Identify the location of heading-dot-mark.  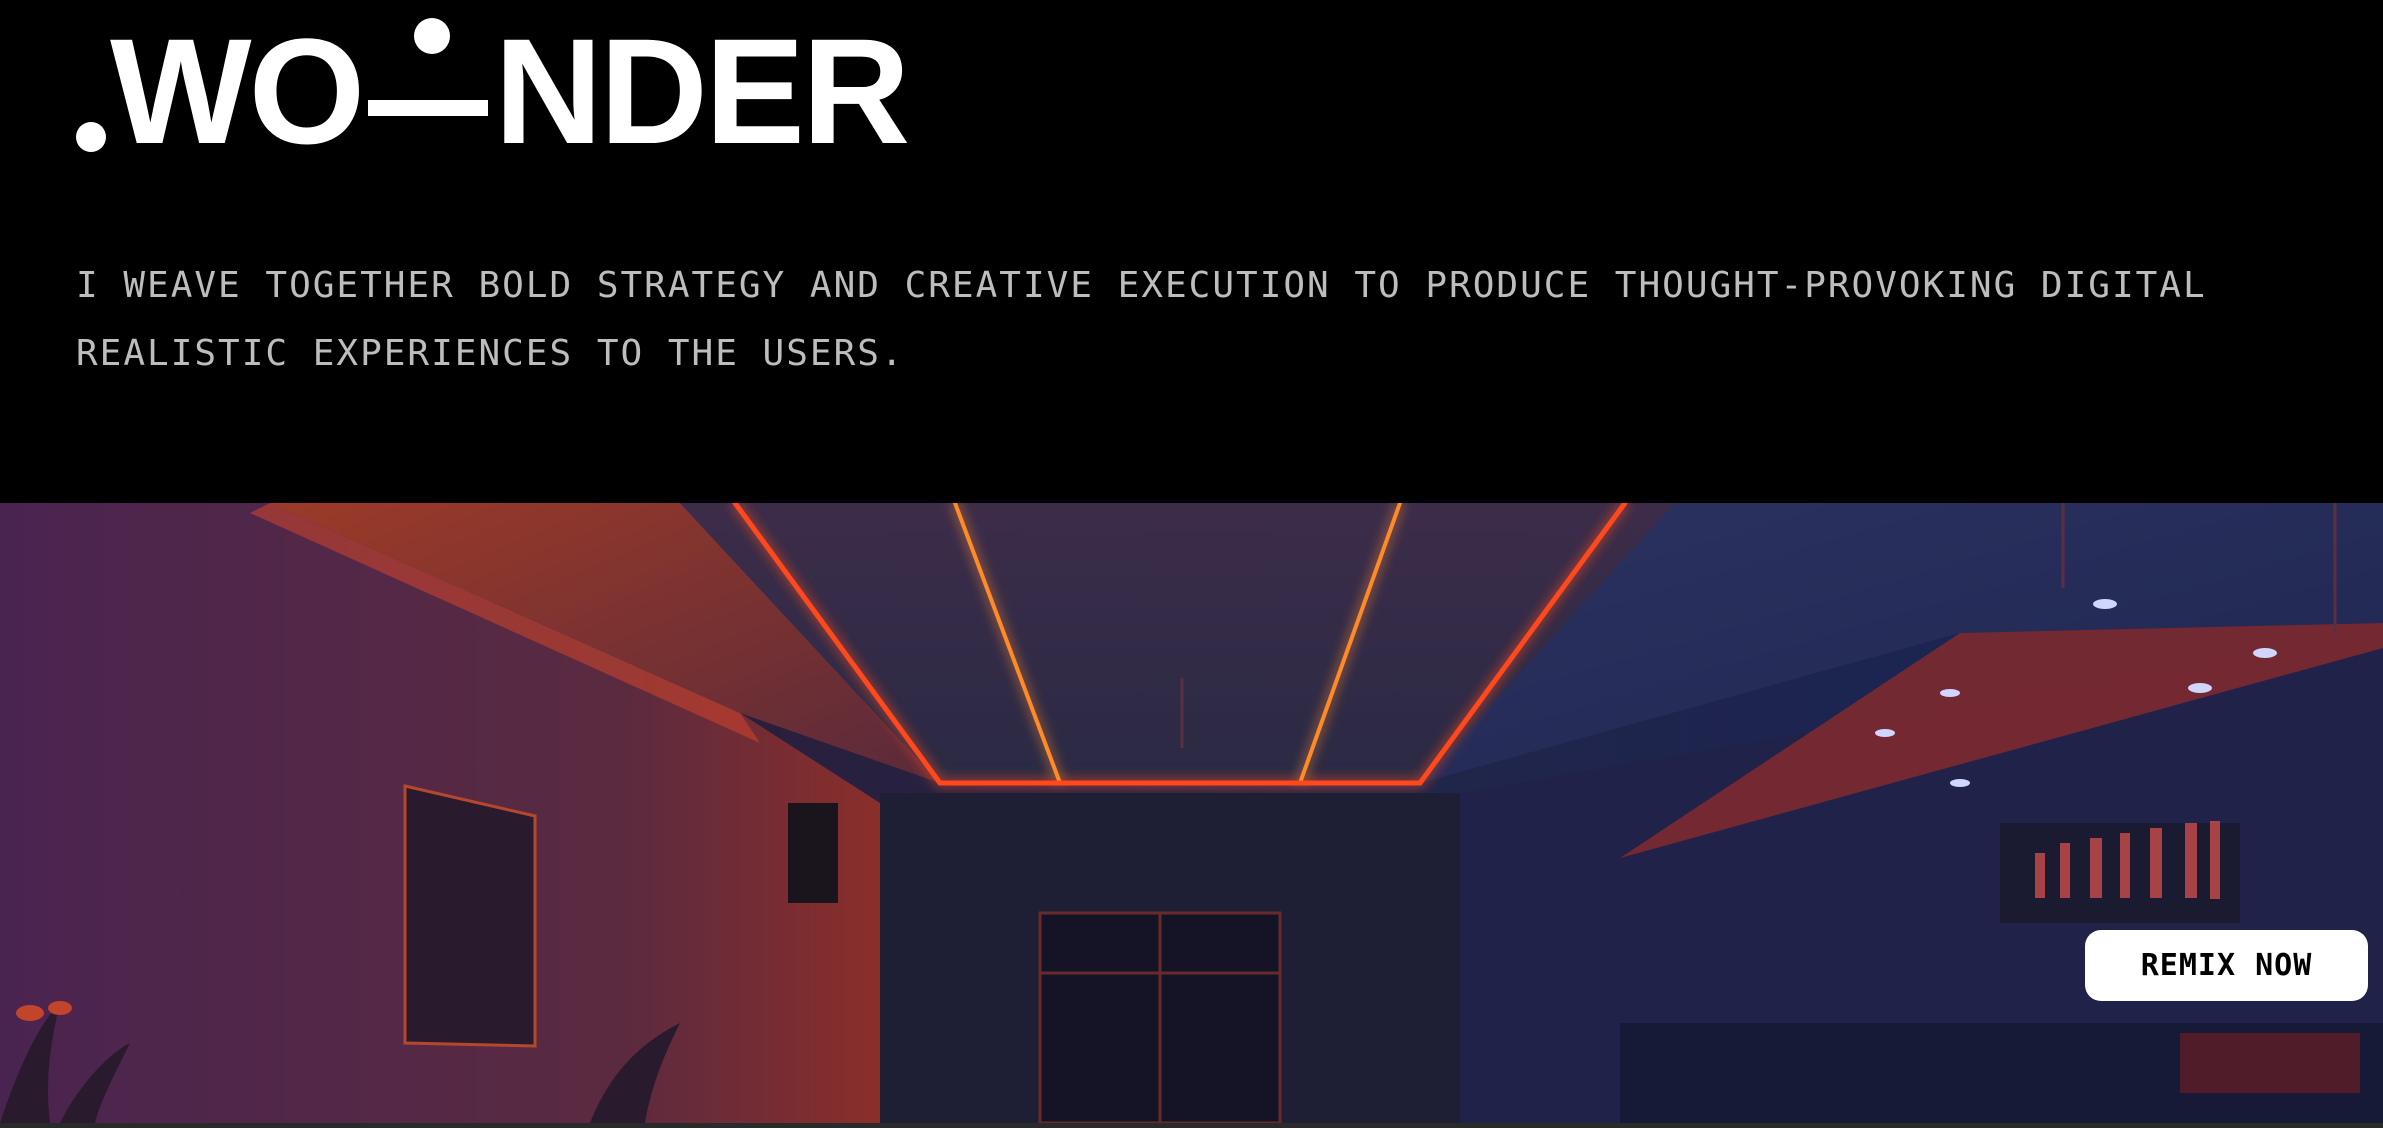
(91, 137).